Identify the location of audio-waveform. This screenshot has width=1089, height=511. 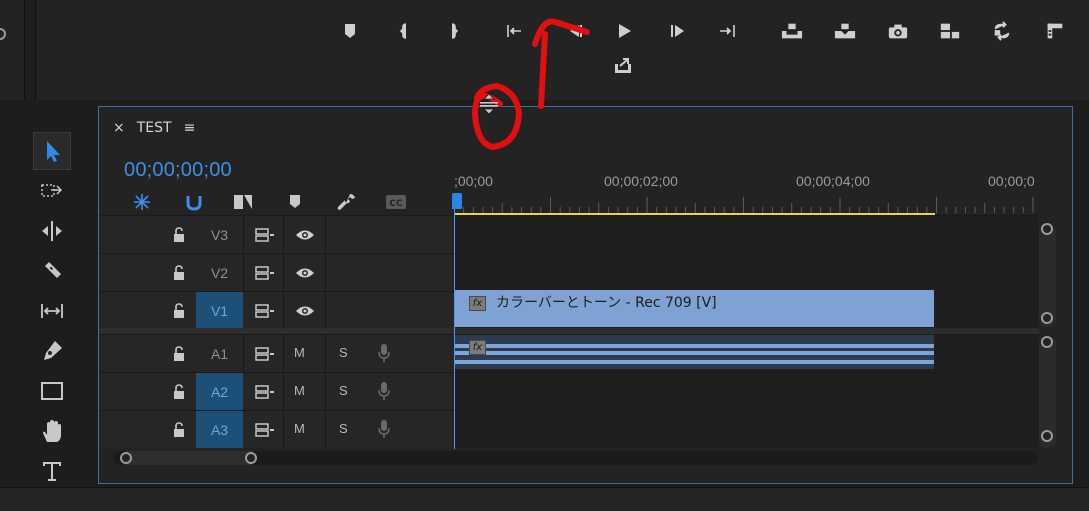
(694, 353).